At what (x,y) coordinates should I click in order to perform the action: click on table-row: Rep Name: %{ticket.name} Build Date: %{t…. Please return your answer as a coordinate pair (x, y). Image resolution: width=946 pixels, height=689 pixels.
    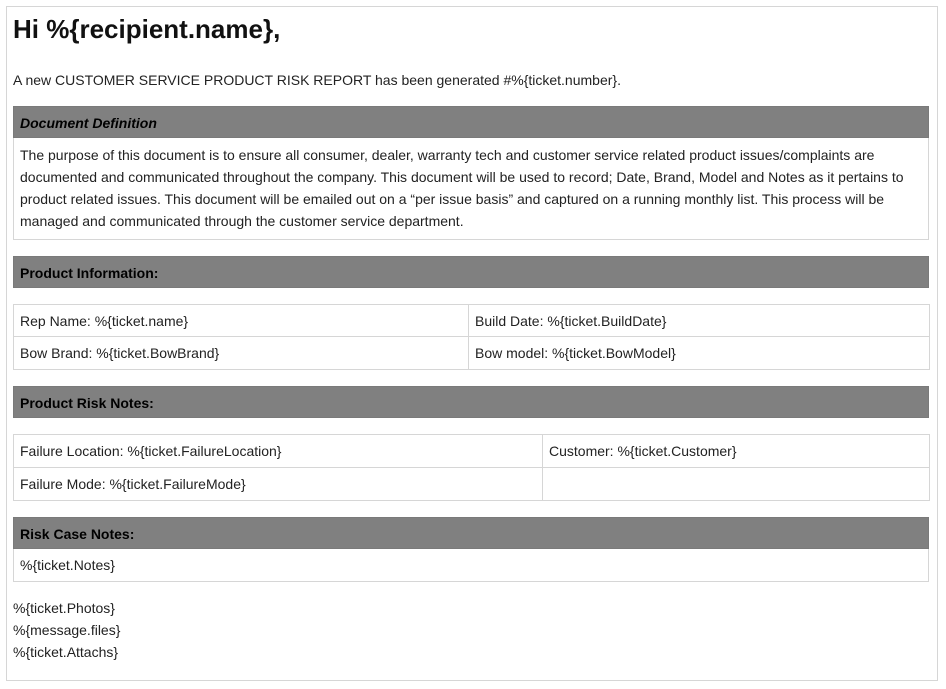
    Looking at the image, I should click on (471, 320).